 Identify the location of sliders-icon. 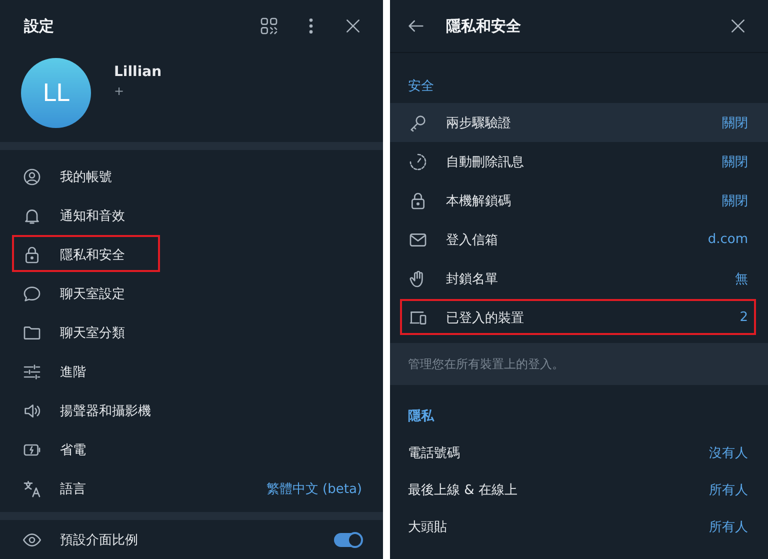
(32, 372).